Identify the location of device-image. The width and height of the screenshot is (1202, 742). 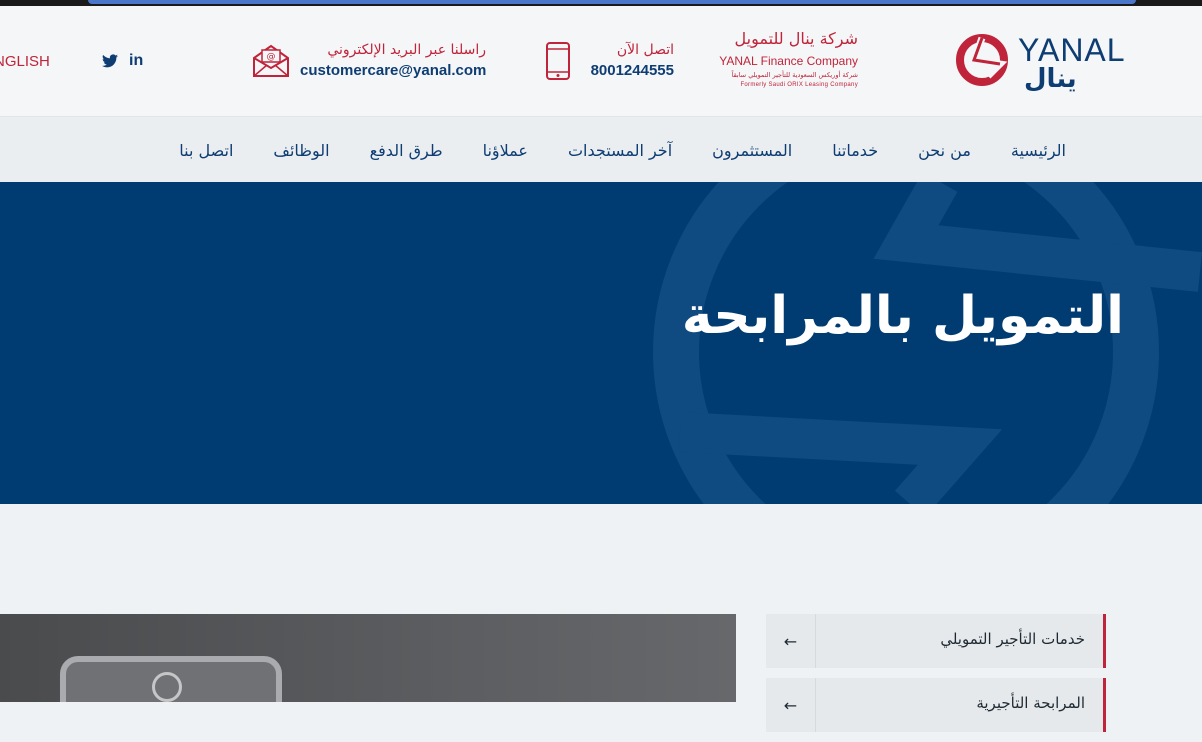
(171, 679).